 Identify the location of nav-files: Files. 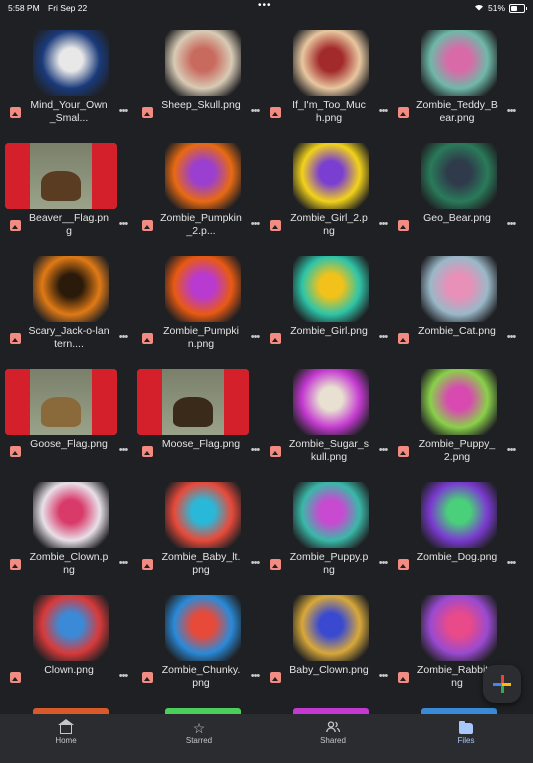
(466, 738).